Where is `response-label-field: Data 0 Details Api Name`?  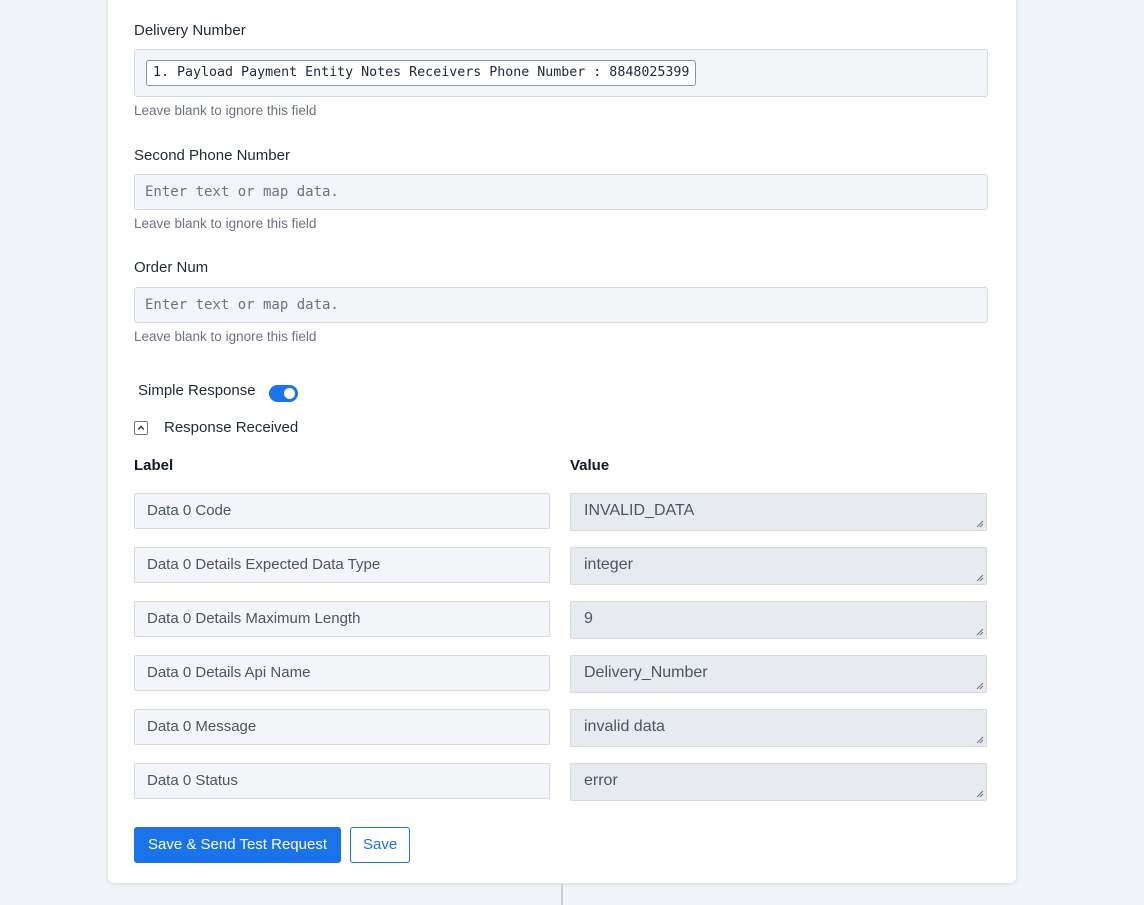
response-label-field: Data 0 Details Api Name is located at coordinates (342, 673).